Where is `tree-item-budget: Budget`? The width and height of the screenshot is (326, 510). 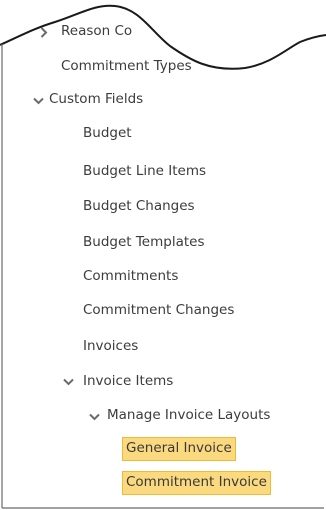
tree-item-budget: Budget is located at coordinates (107, 134).